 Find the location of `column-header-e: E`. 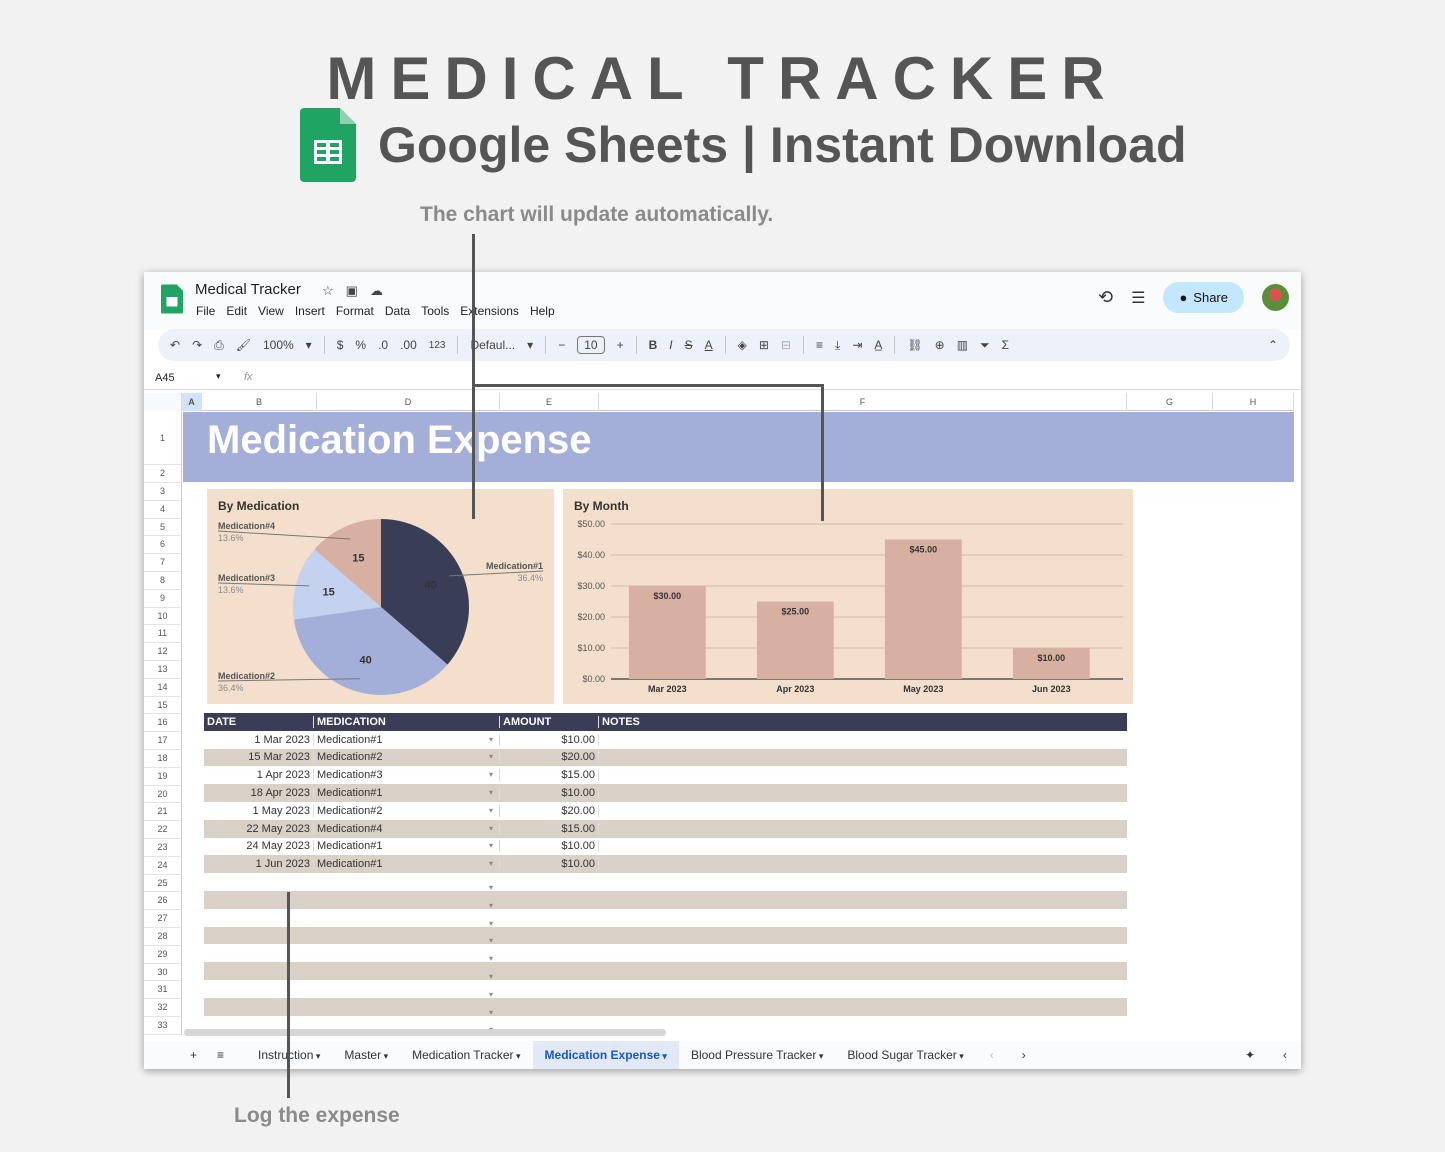

column-header-e: E is located at coordinates (549, 402).